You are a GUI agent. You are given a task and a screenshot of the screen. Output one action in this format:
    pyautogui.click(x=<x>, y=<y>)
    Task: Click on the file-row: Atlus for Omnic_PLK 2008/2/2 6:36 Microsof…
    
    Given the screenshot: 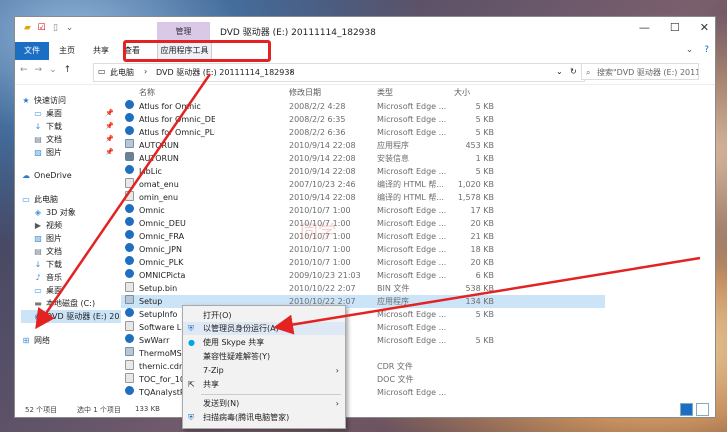 What is the action you would take?
    pyautogui.click(x=363, y=132)
    